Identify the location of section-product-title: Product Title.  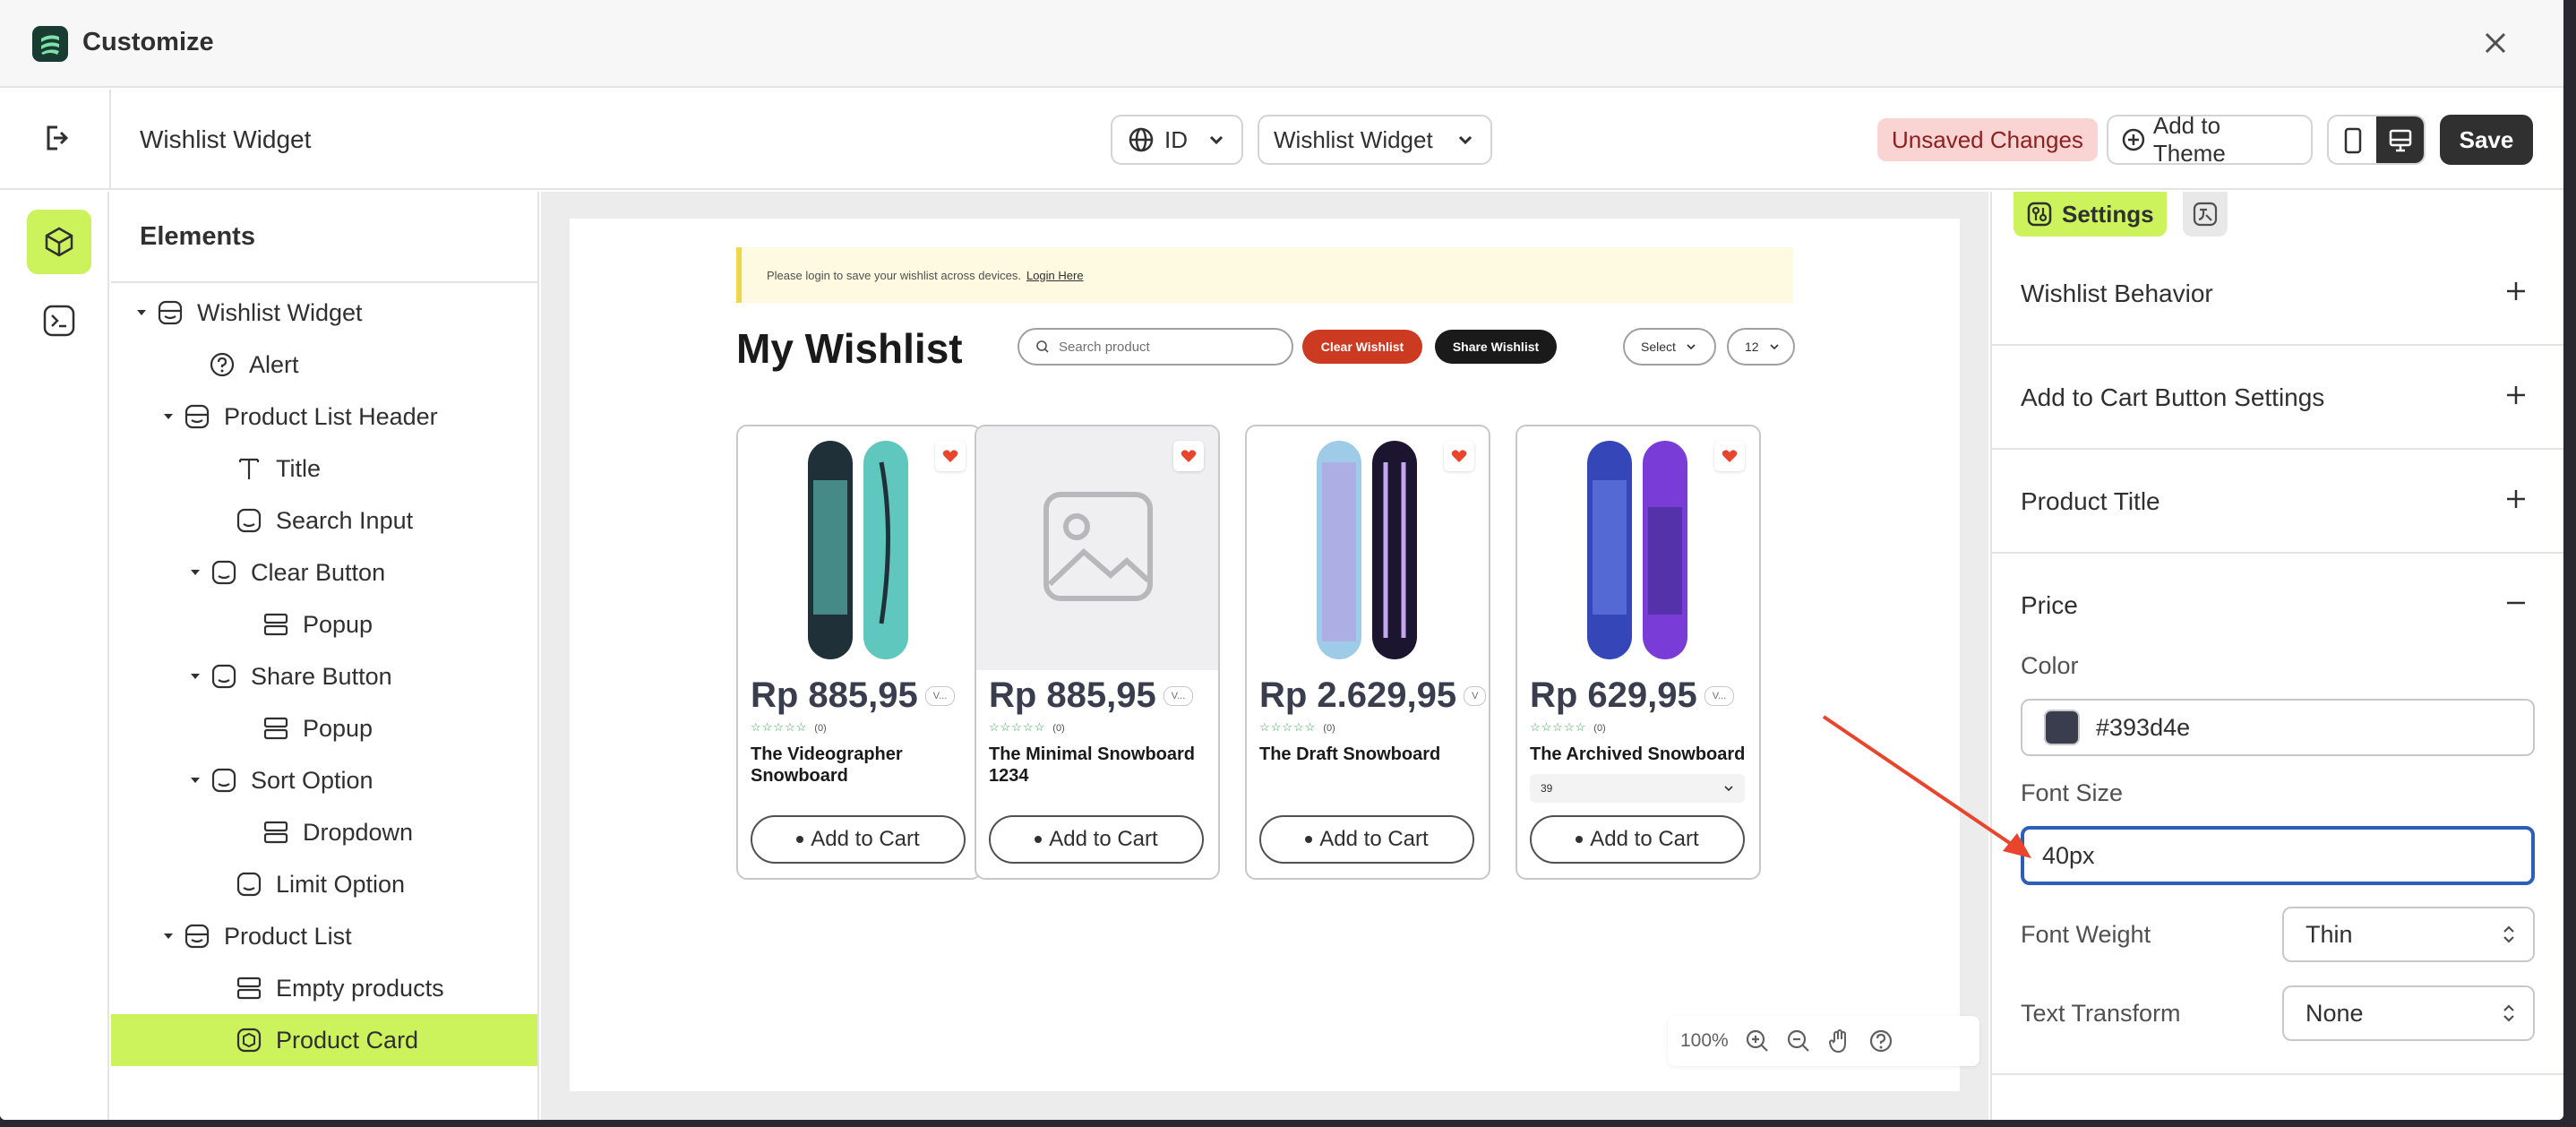
(2277, 502).